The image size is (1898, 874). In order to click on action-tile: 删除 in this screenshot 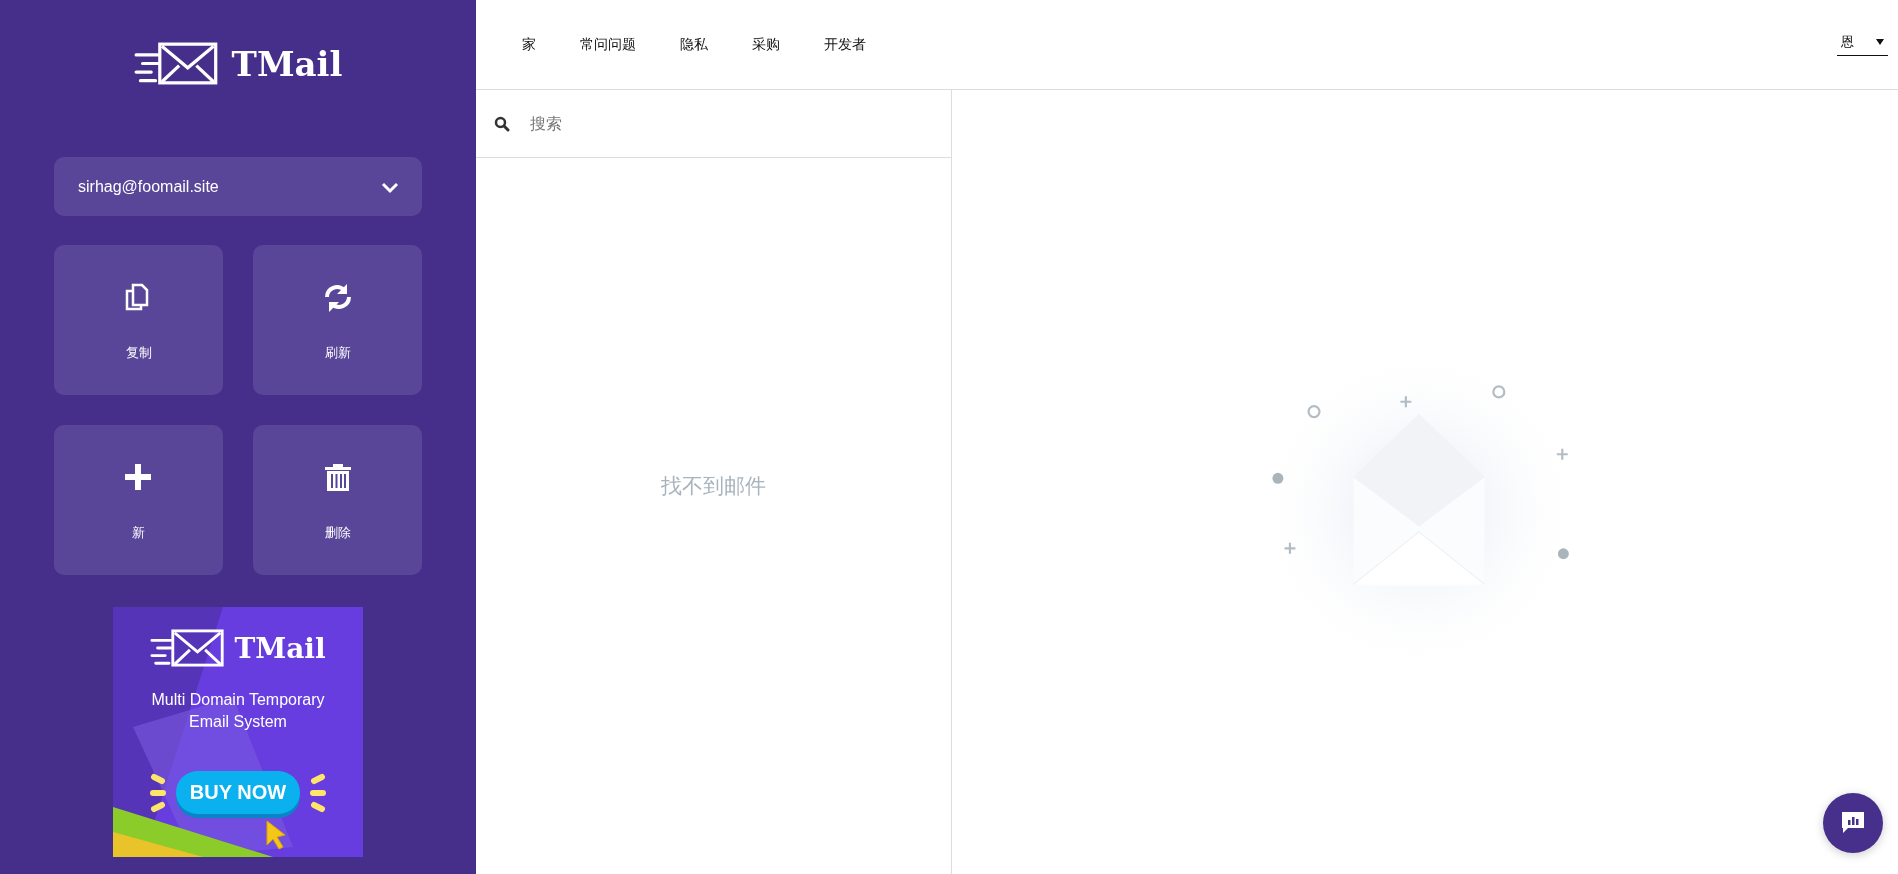, I will do `click(337, 500)`.